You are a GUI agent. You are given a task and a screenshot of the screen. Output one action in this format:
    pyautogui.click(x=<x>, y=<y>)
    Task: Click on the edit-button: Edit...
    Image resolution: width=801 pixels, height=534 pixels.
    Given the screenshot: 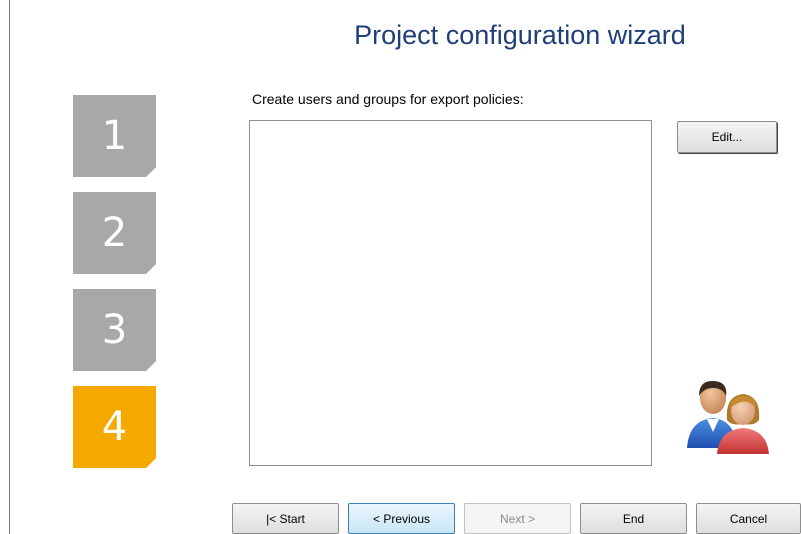 What is the action you would take?
    pyautogui.click(x=727, y=137)
    